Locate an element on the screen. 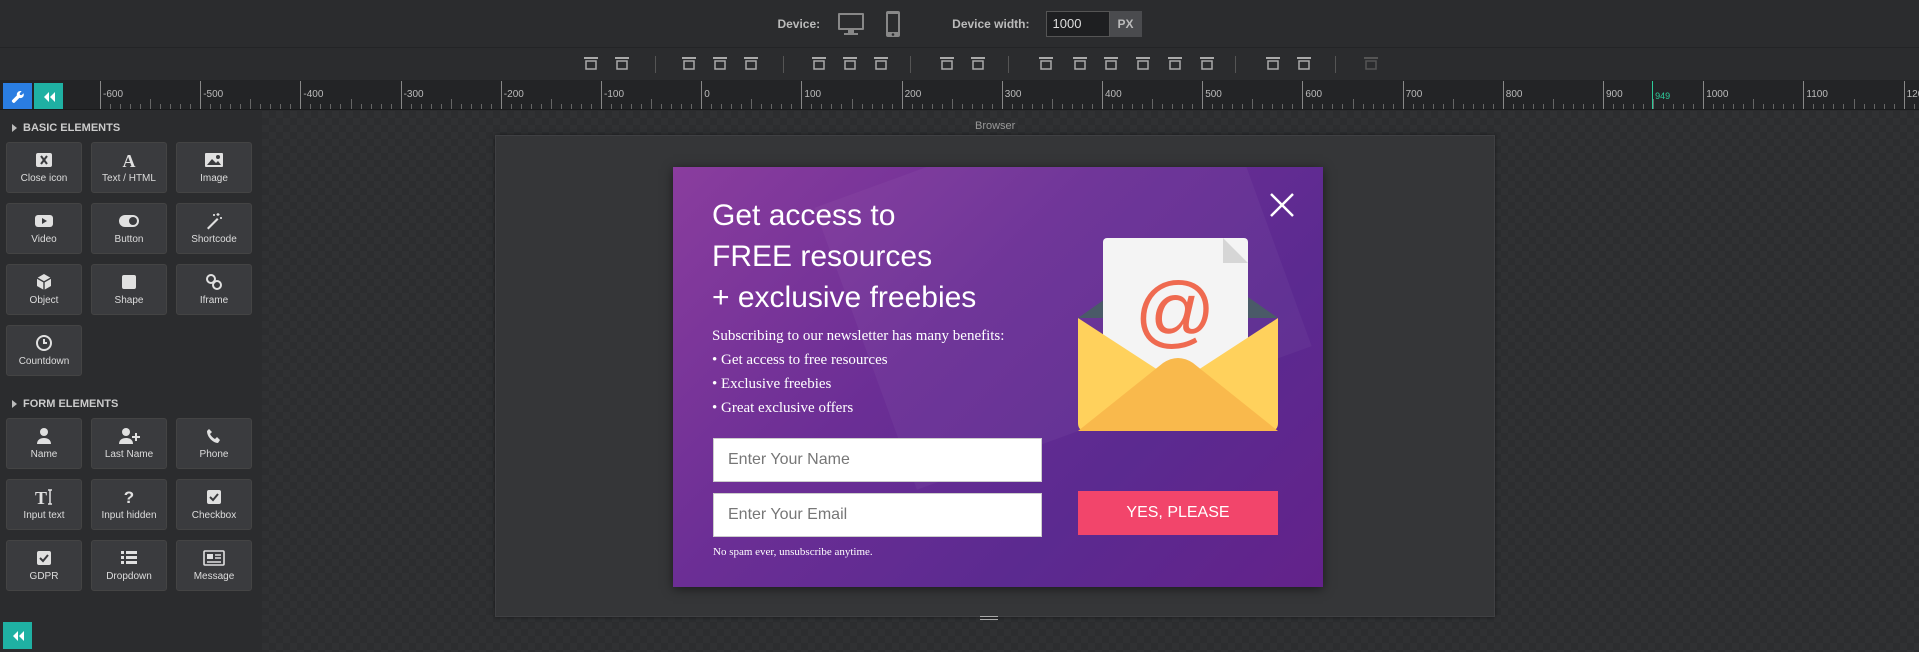  ruler-label: -200 is located at coordinates (513, 94).